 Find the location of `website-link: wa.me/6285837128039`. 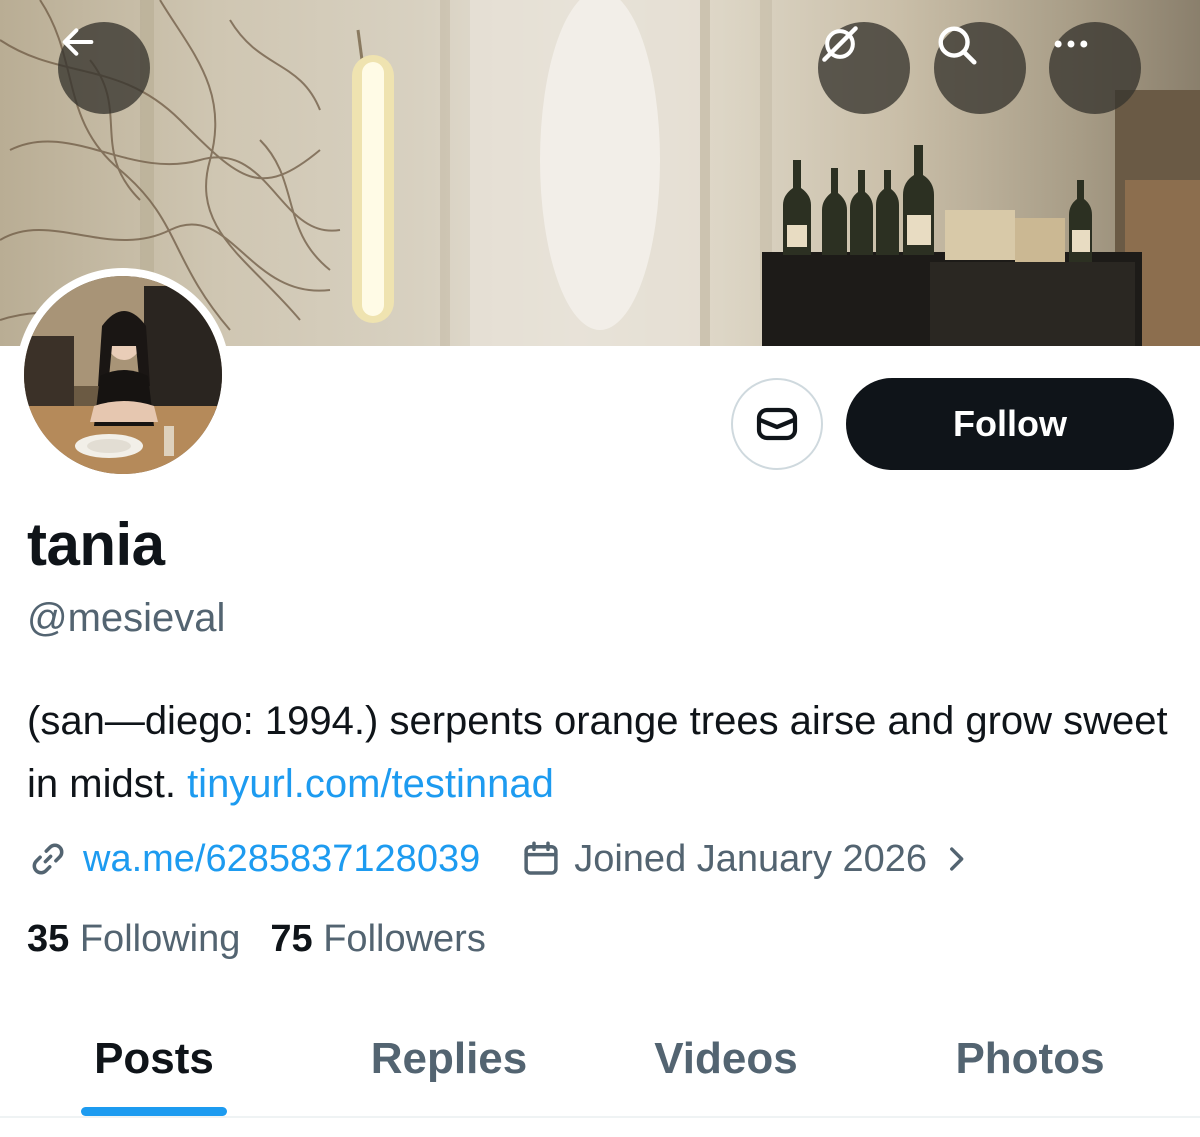

website-link: wa.me/6285837128039 is located at coordinates (281, 859).